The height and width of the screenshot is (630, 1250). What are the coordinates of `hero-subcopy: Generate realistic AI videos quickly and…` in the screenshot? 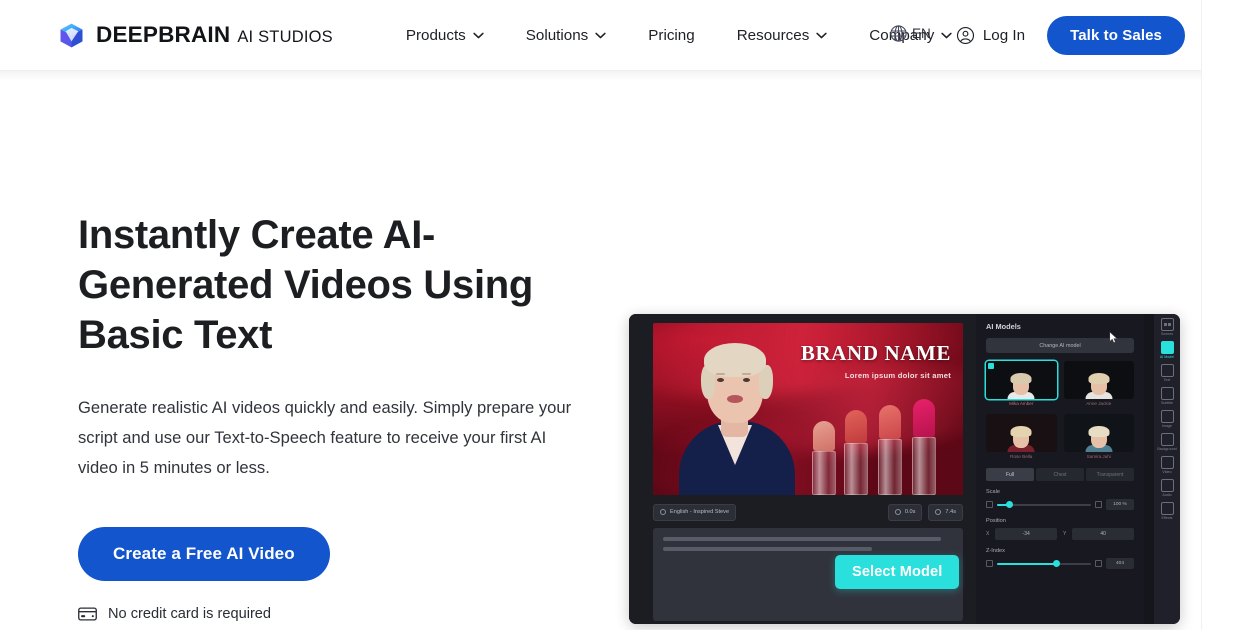 It's located at (325, 437).